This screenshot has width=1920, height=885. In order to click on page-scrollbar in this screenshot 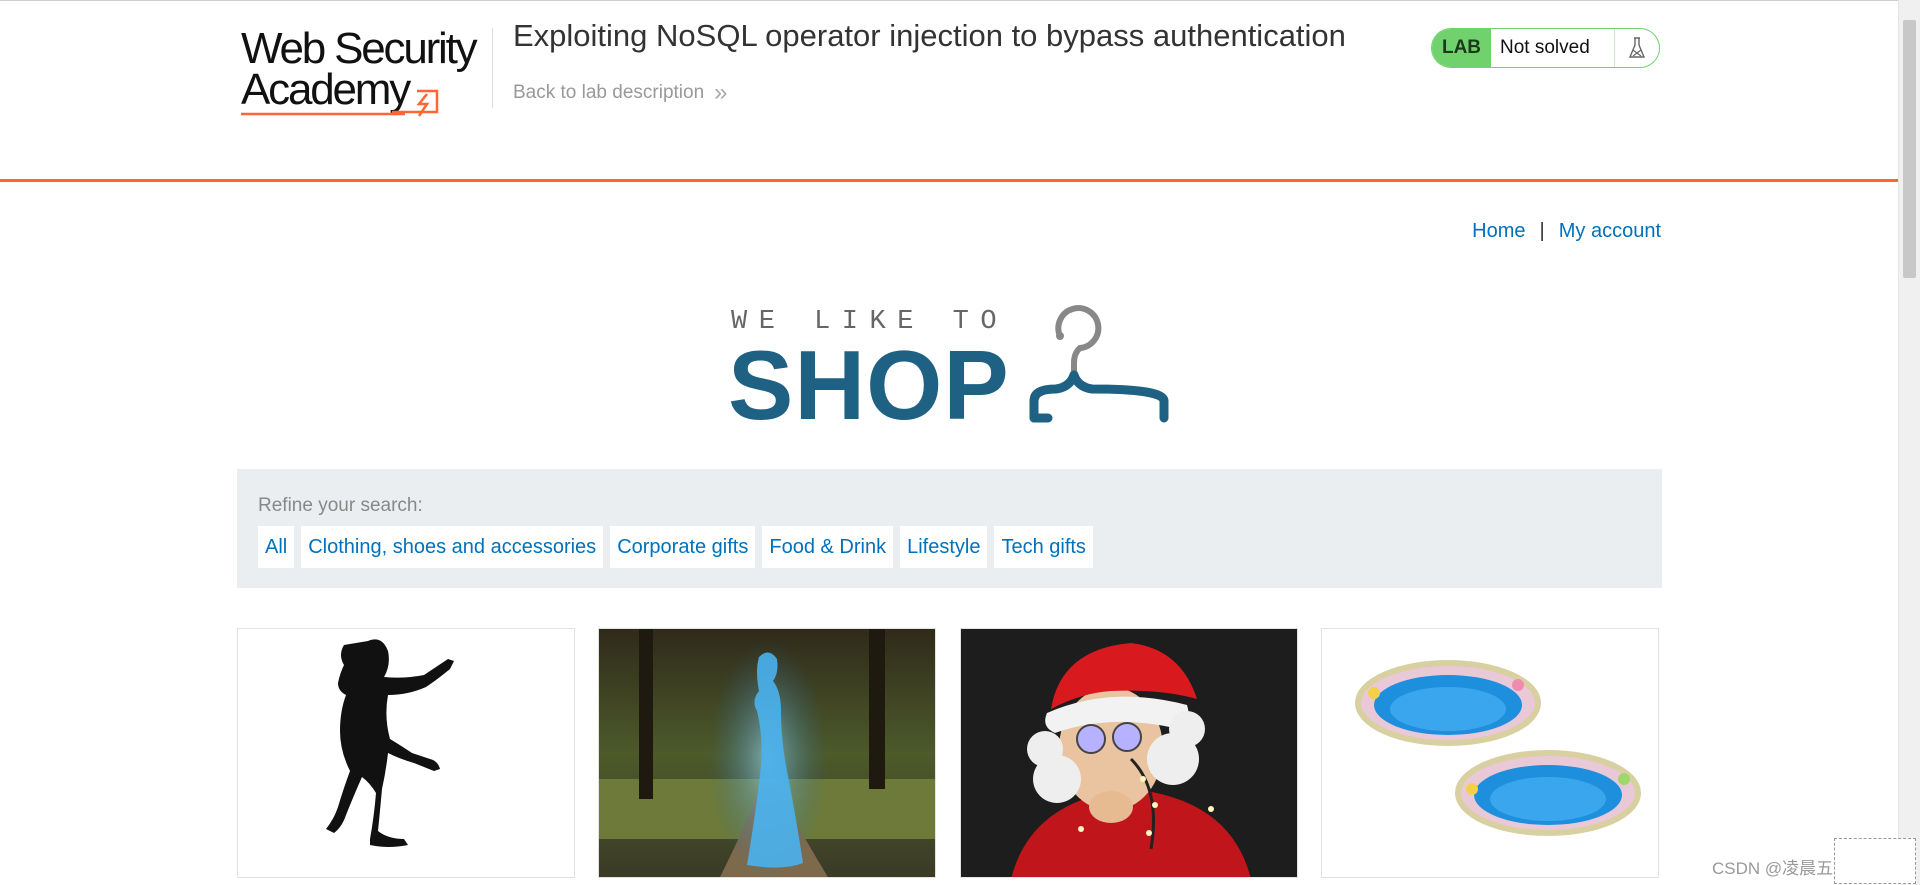, I will do `click(1909, 442)`.